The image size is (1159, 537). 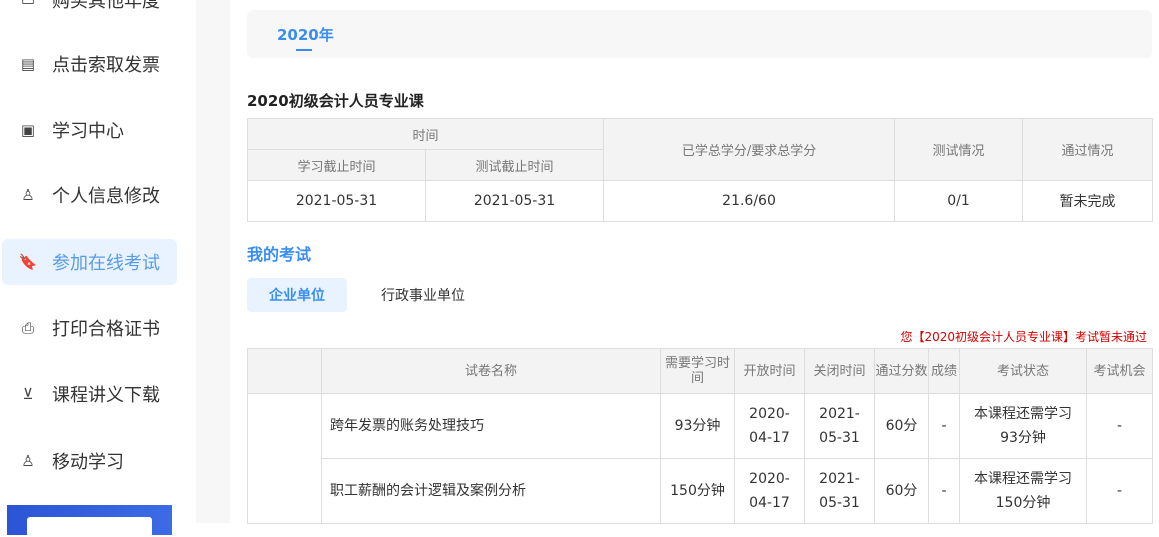 What do you see at coordinates (336, 165) in the screenshot?
I see `header-study-deadline: 学习截止时间` at bounding box center [336, 165].